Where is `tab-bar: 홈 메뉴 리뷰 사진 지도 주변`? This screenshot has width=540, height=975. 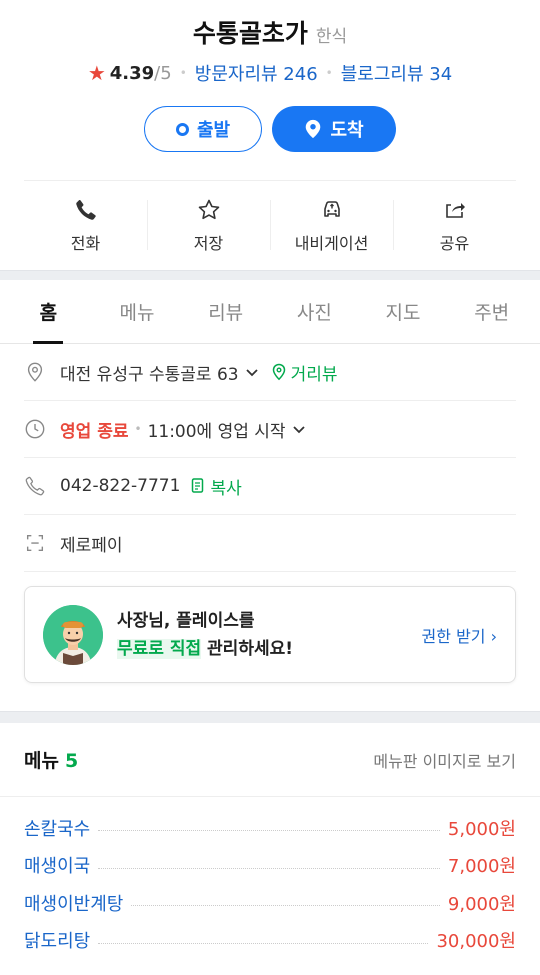
tab-bar: 홈 메뉴 리뷰 사진 지도 주변 is located at coordinates (270, 312).